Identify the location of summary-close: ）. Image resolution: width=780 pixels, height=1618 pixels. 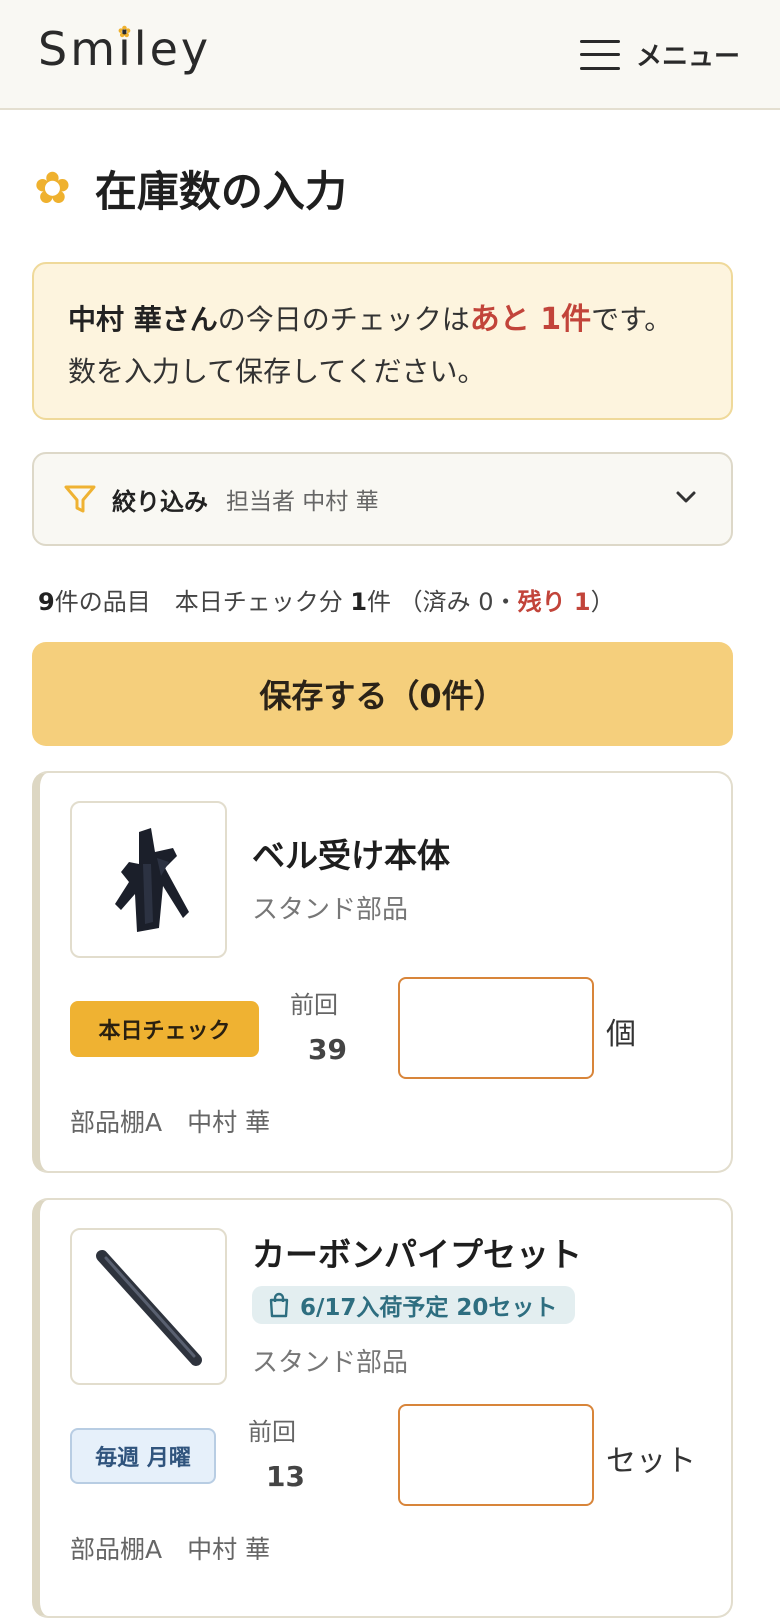
(602, 602).